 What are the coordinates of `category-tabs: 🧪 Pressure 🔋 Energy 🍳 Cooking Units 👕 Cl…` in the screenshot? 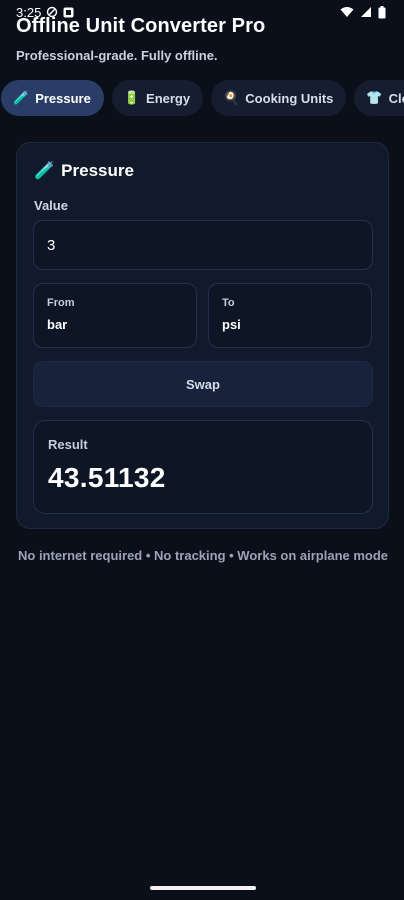 It's located at (202, 98).